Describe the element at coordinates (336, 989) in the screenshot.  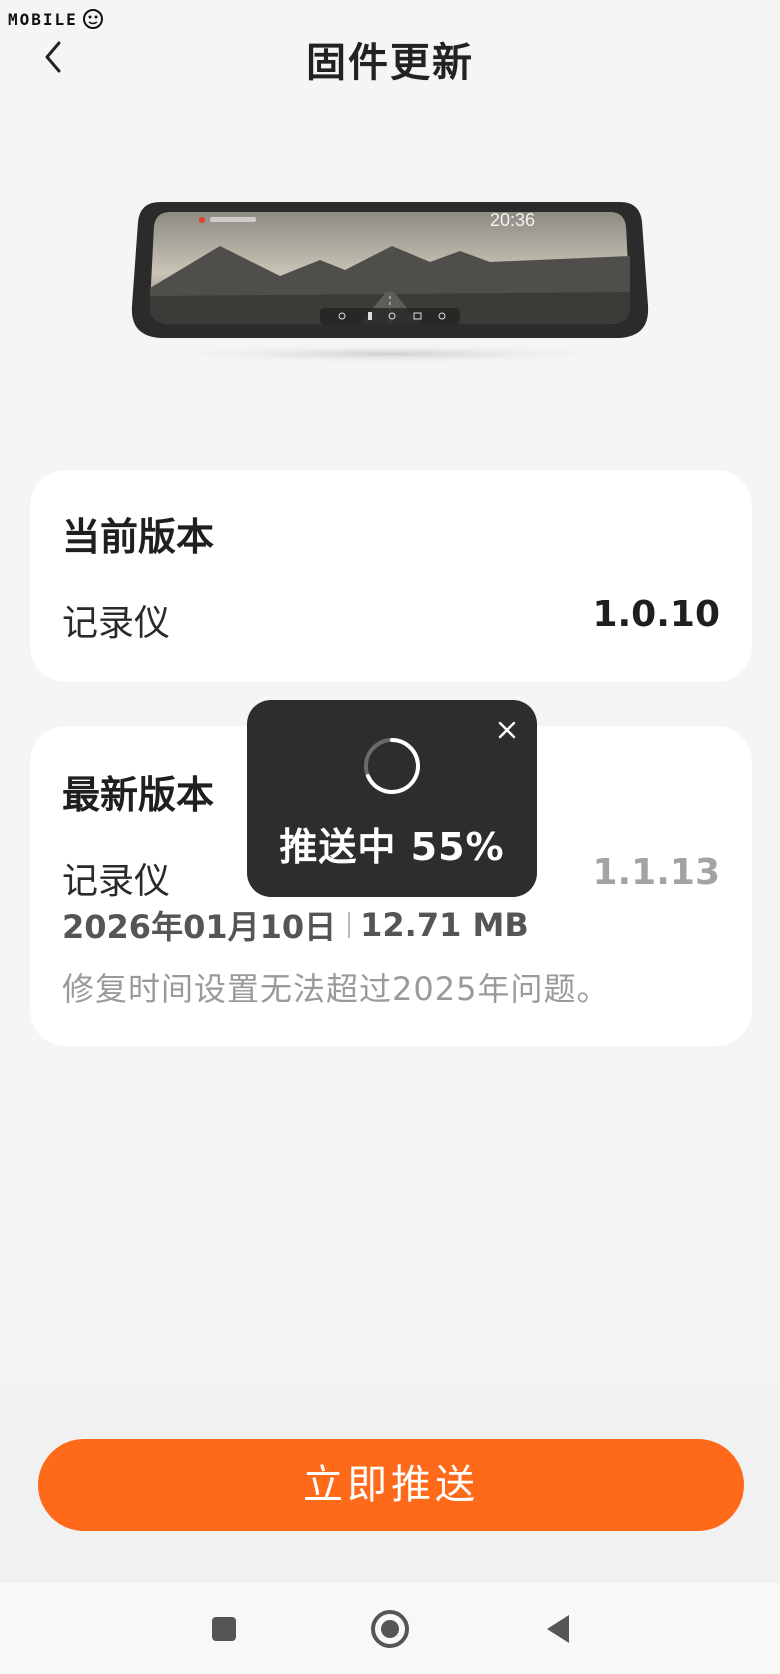
I see `release-notes: 修复时间设置无法超过2025年问题。` at that location.